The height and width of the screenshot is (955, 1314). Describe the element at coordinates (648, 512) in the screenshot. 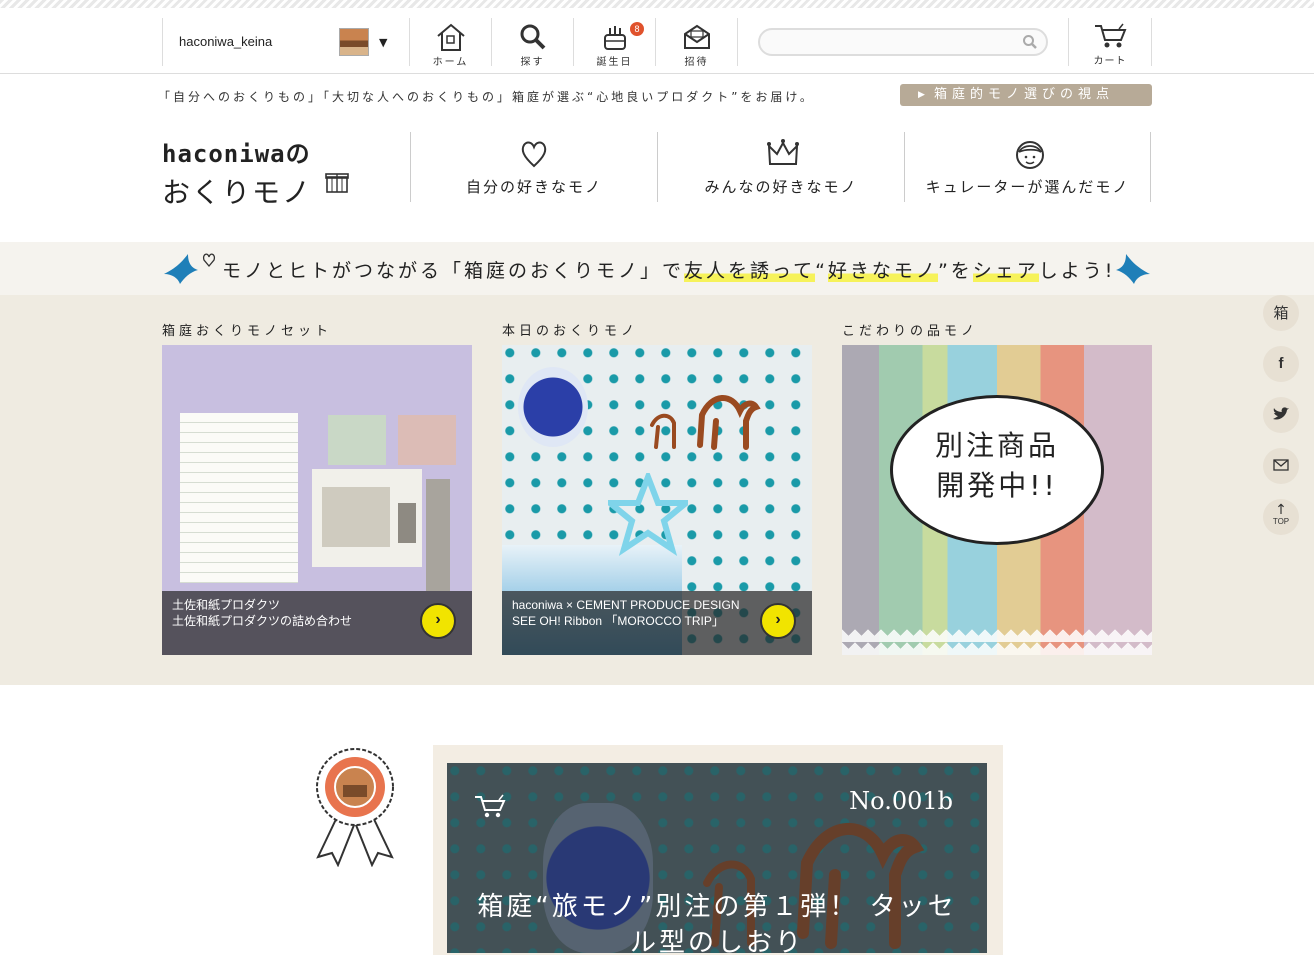

I see `star-ornament-icon` at that location.